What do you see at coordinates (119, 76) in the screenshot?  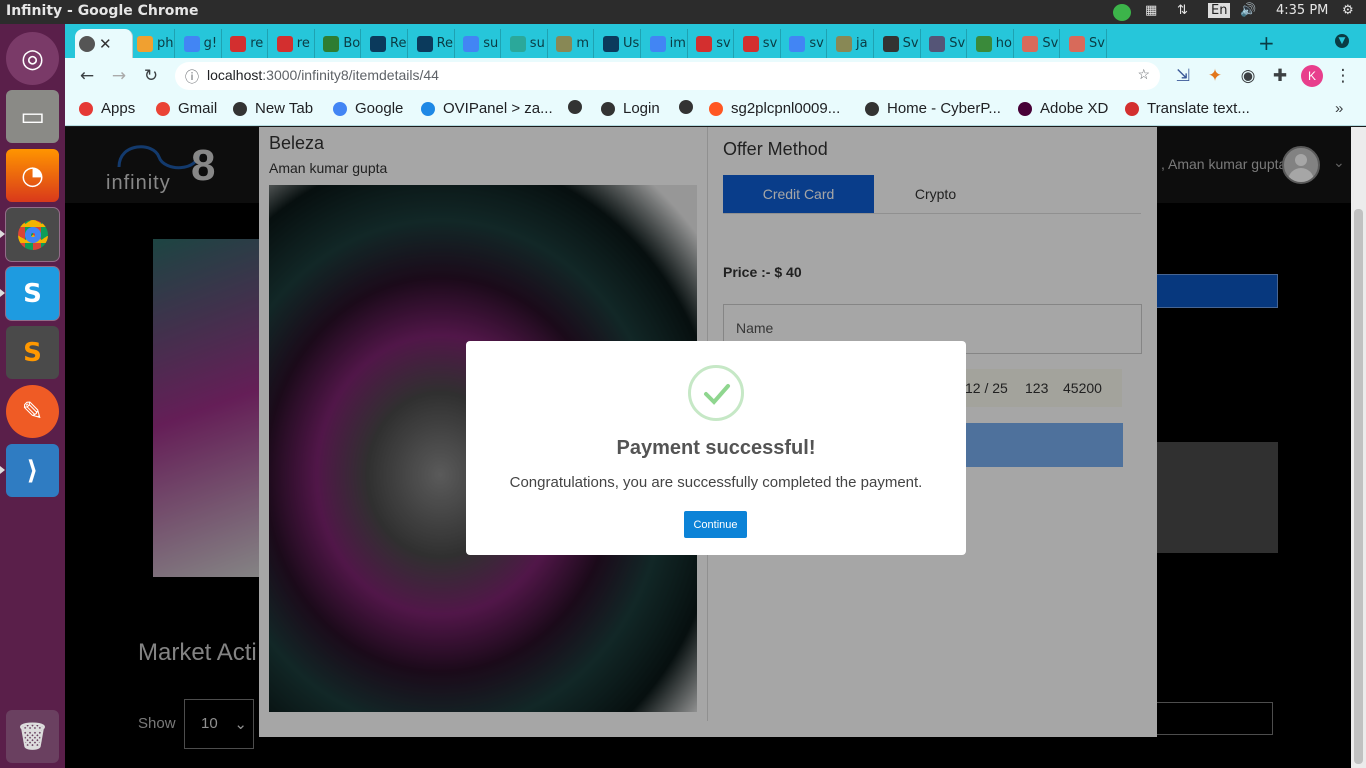 I see `forward-arrow-icon: →` at bounding box center [119, 76].